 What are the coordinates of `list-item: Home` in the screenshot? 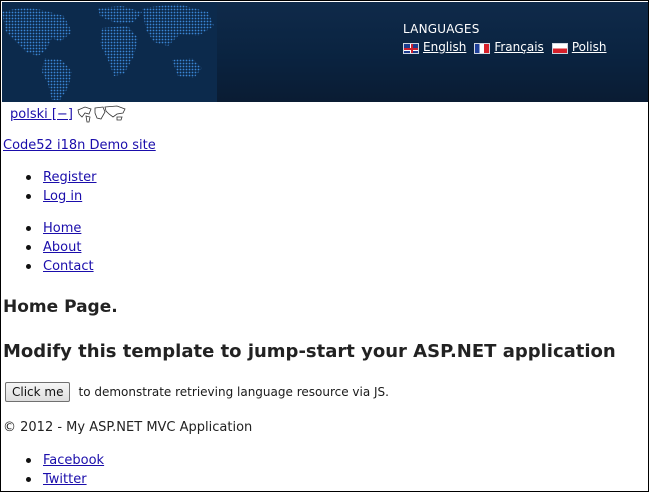 It's located at (48, 228).